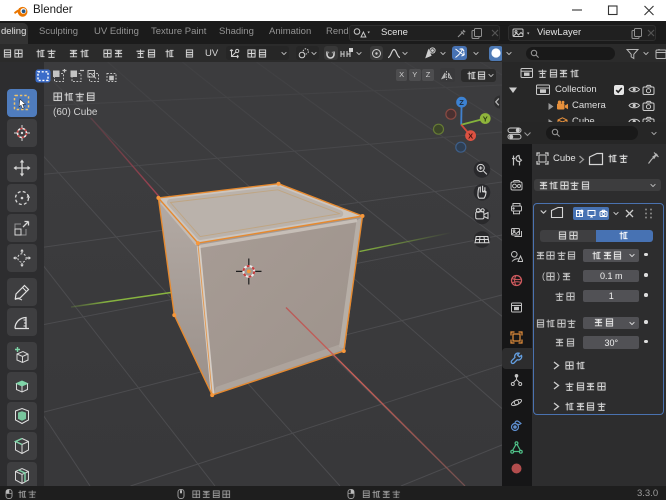 The image size is (666, 500). Describe the element at coordinates (461, 102) in the screenshot. I see `svg-text: Z` at that location.